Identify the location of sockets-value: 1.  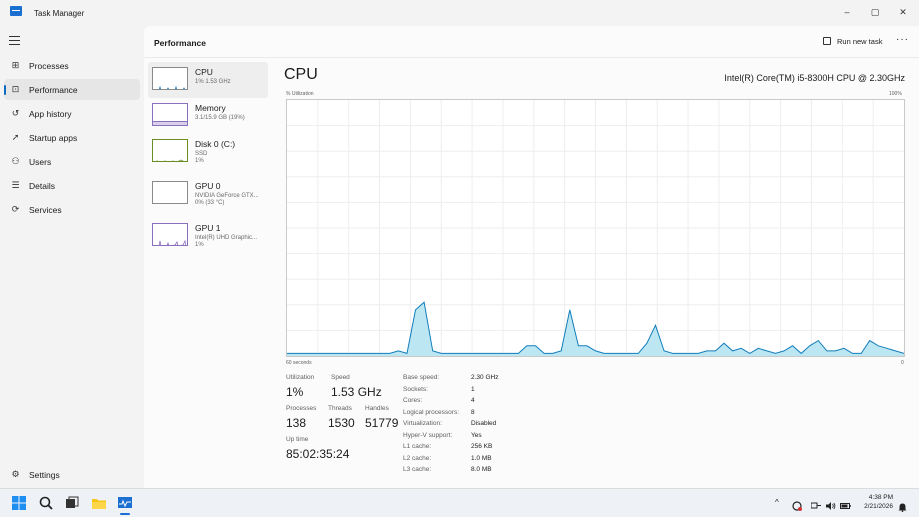
(473, 389).